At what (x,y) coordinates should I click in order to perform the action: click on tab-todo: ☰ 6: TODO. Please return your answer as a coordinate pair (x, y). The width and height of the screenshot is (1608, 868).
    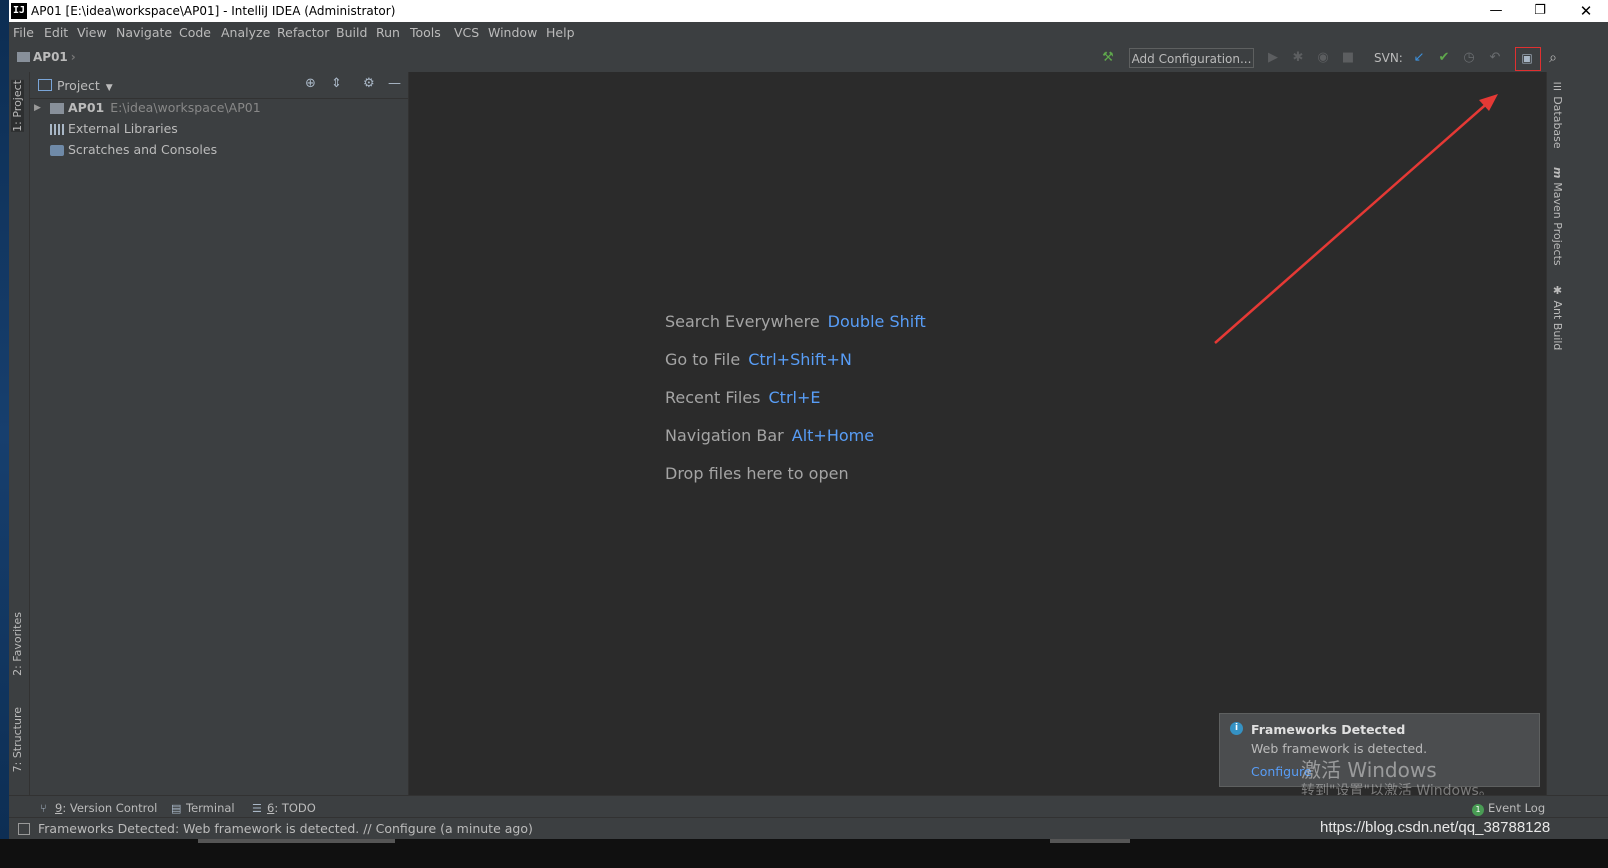
    Looking at the image, I should click on (284, 808).